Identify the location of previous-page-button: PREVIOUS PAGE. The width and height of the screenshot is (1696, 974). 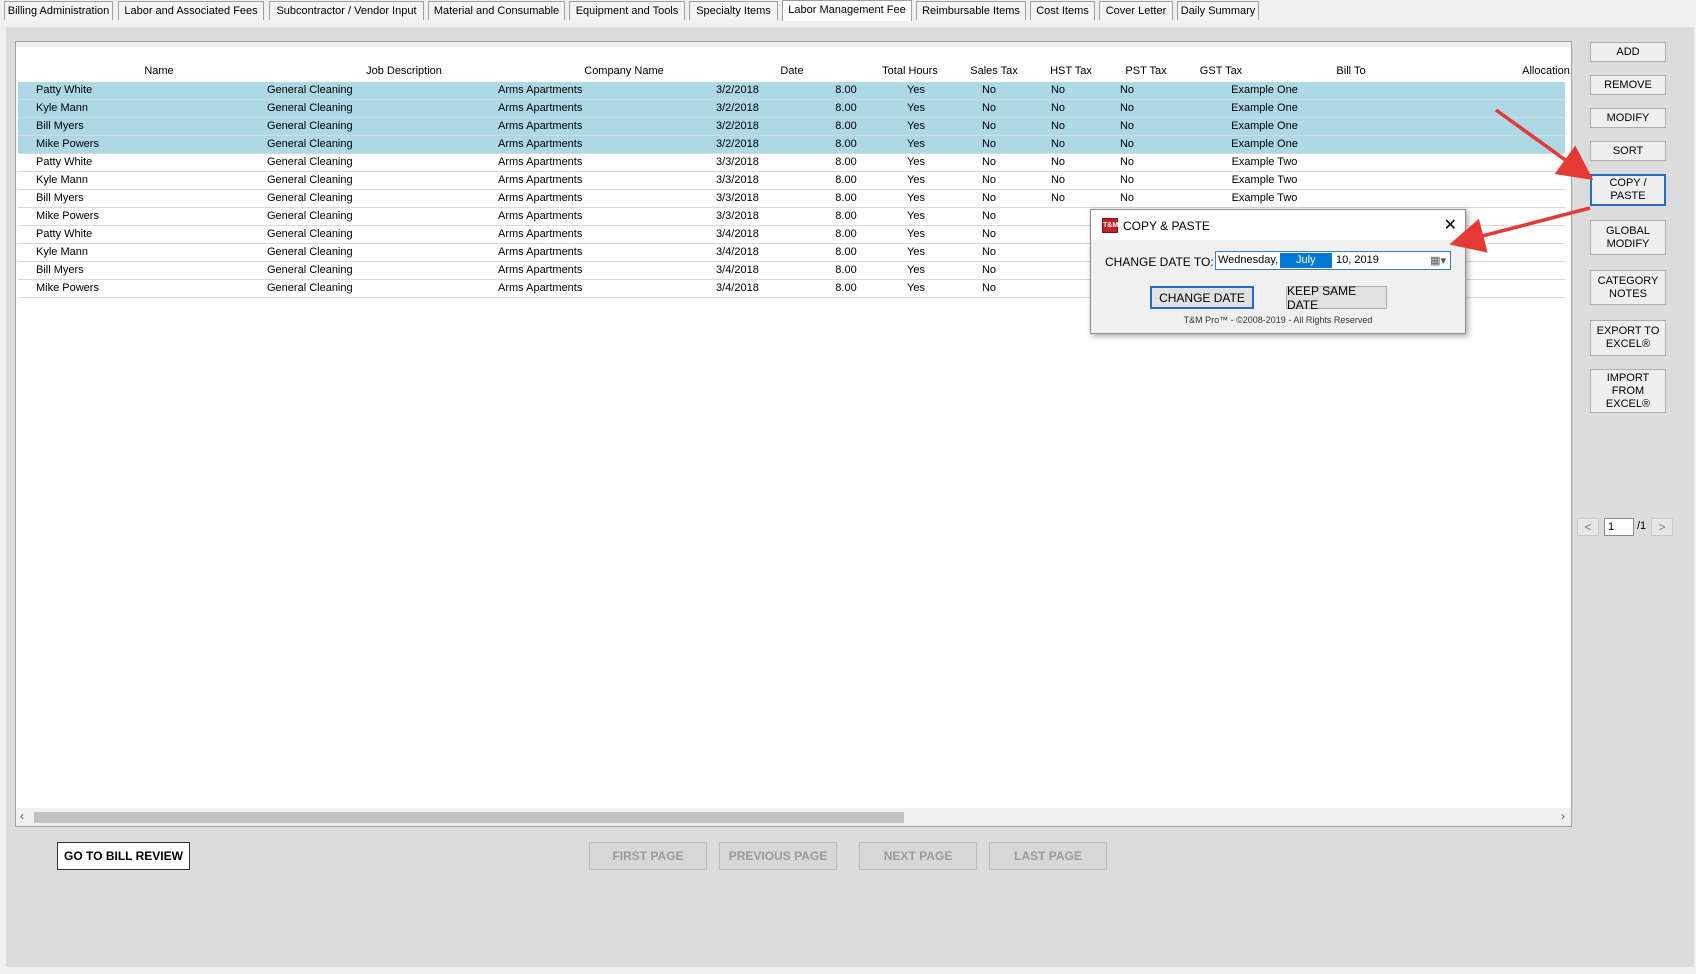
(778, 856).